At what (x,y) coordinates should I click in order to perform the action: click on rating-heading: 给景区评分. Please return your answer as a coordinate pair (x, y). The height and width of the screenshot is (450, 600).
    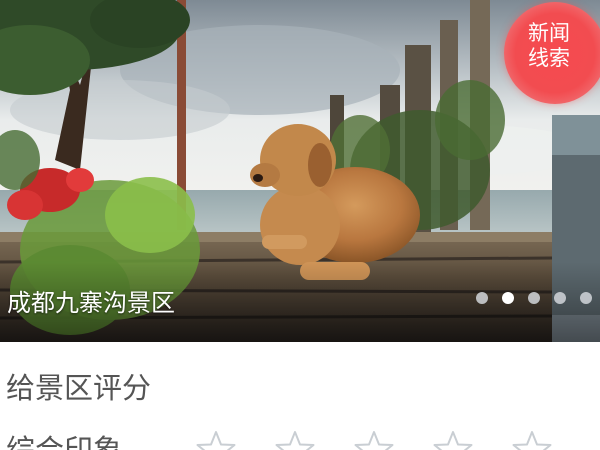
    Looking at the image, I should click on (79, 388).